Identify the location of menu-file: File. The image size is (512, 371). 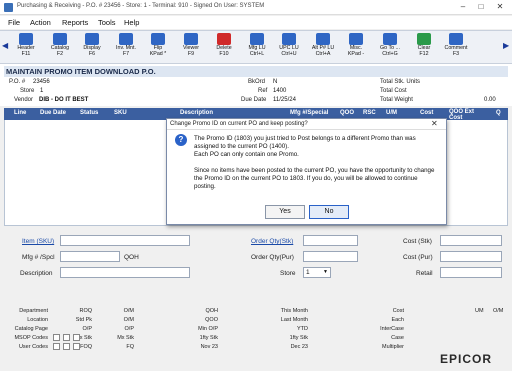
(14, 22).